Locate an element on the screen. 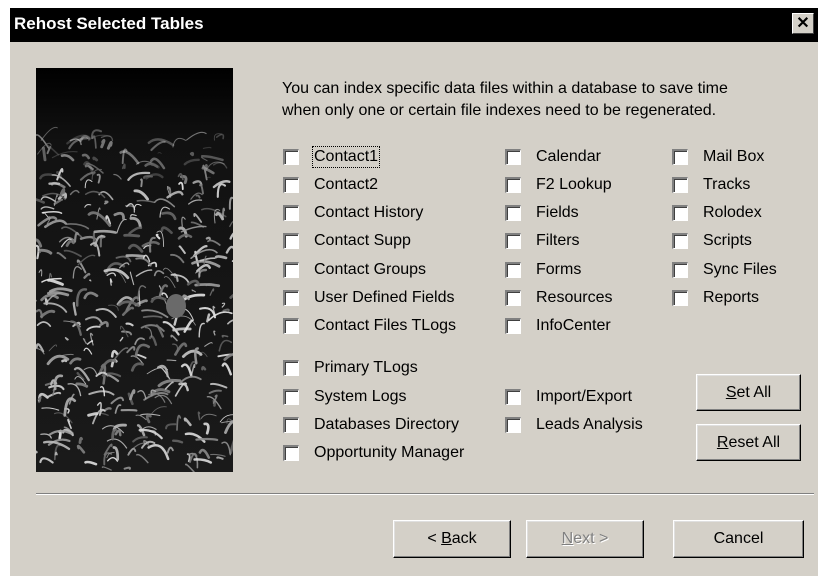  checkbox-user-defined-fields: User Defined Fields is located at coordinates (369, 298).